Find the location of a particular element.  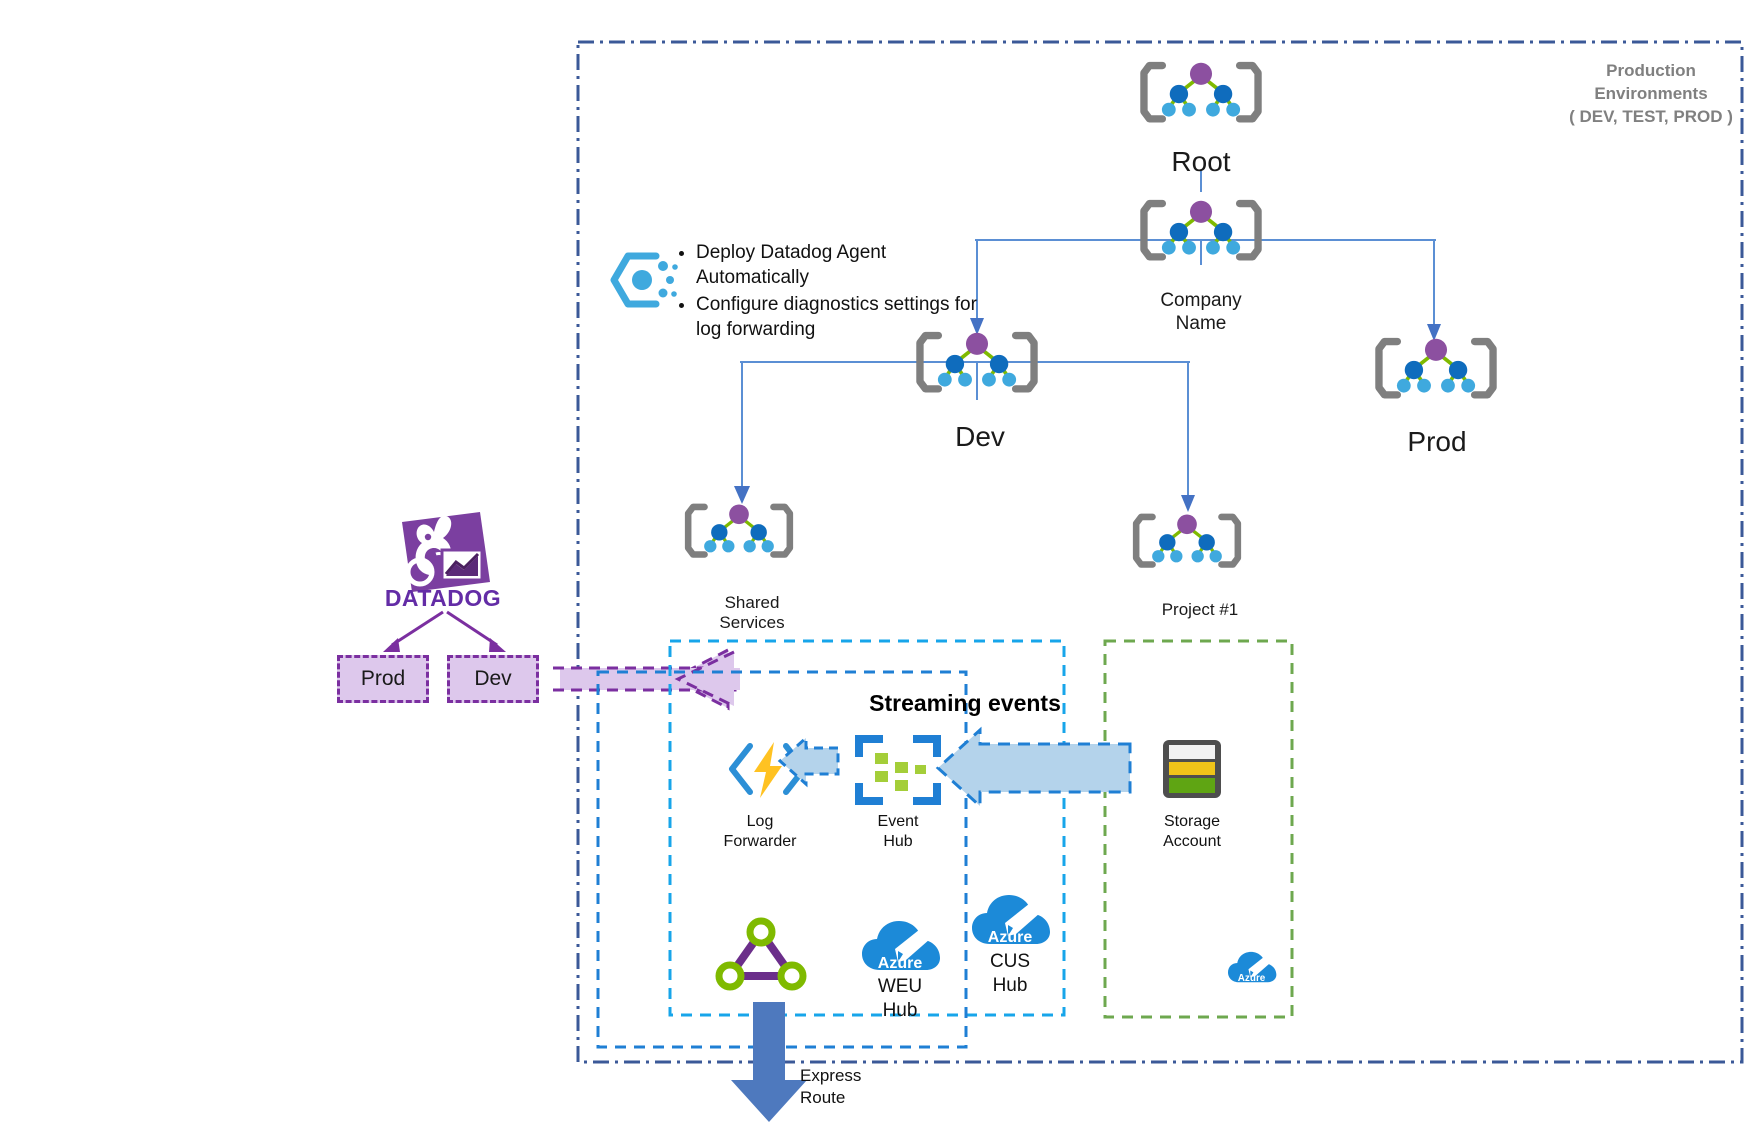

management-group-icon-company is located at coordinates (1201, 230).